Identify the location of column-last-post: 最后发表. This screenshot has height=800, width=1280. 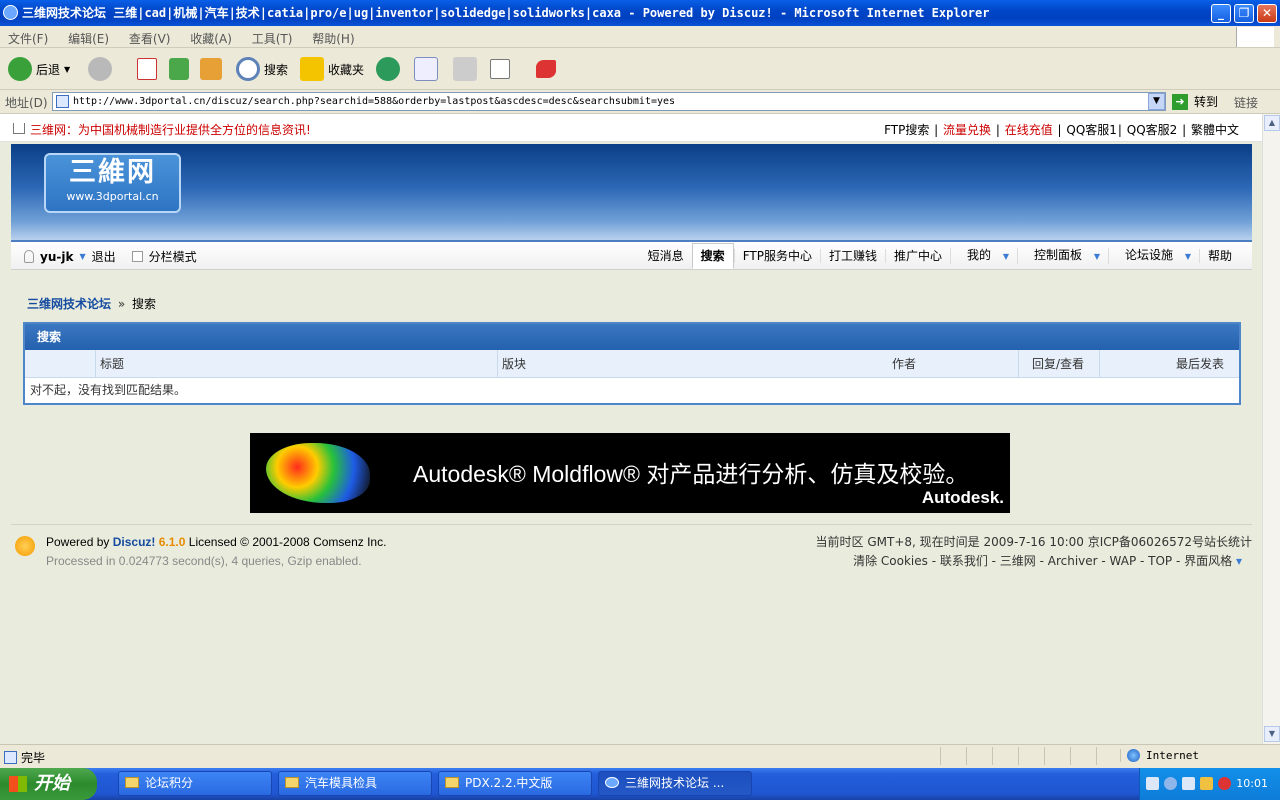
(1200, 364).